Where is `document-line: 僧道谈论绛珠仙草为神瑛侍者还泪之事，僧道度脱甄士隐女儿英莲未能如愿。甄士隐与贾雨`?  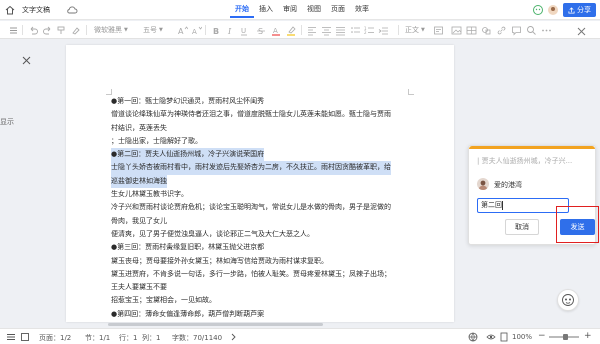 document-line: 僧道谈论绛珠仙草为神瑛侍者还泪之事，僧道度脱甄士隐女儿英莲未能如愿。甄士隐与贾雨 is located at coordinates (263, 114).